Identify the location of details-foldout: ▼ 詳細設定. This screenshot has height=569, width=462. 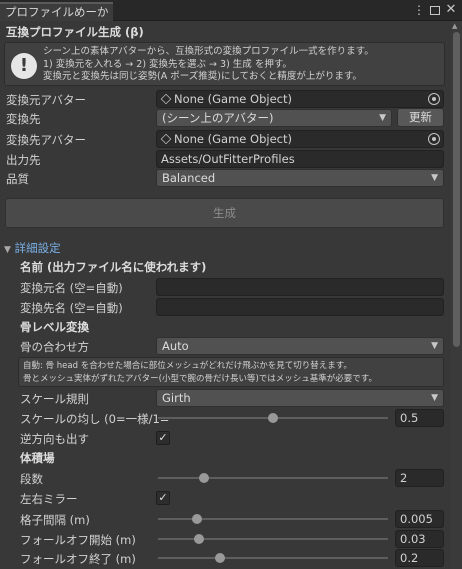
(32, 248).